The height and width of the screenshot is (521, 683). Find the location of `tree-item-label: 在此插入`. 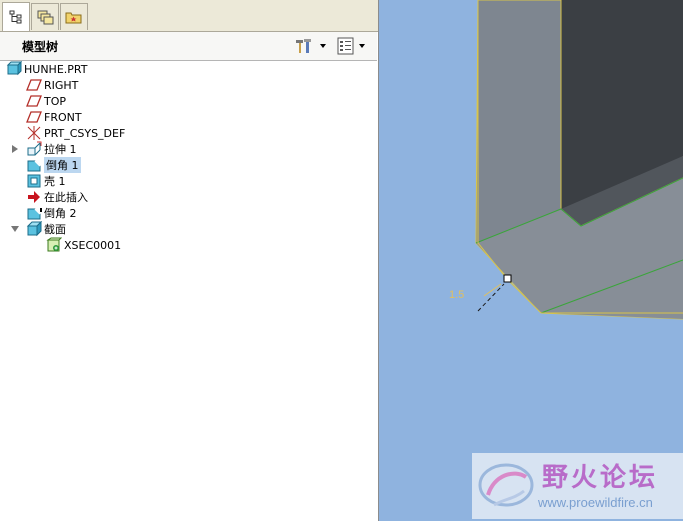

tree-item-label: 在此插入 is located at coordinates (66, 197).